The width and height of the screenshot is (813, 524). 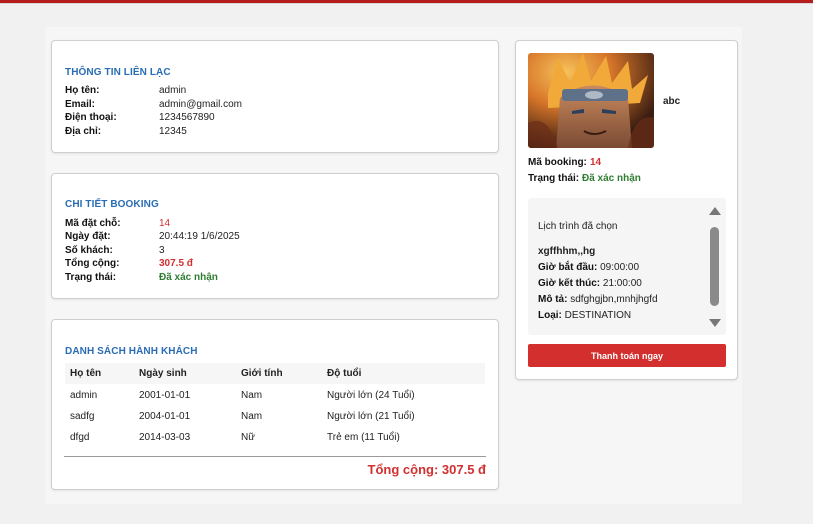 I want to click on table-divider, so click(x=275, y=456).